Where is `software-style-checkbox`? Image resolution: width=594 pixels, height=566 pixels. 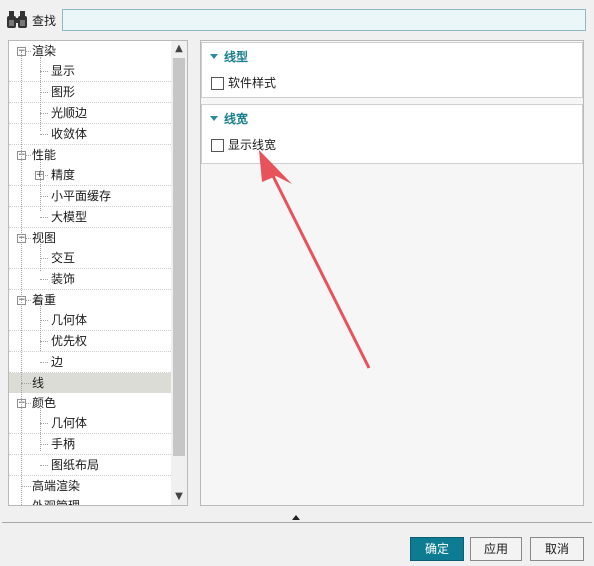
software-style-checkbox is located at coordinates (217, 83).